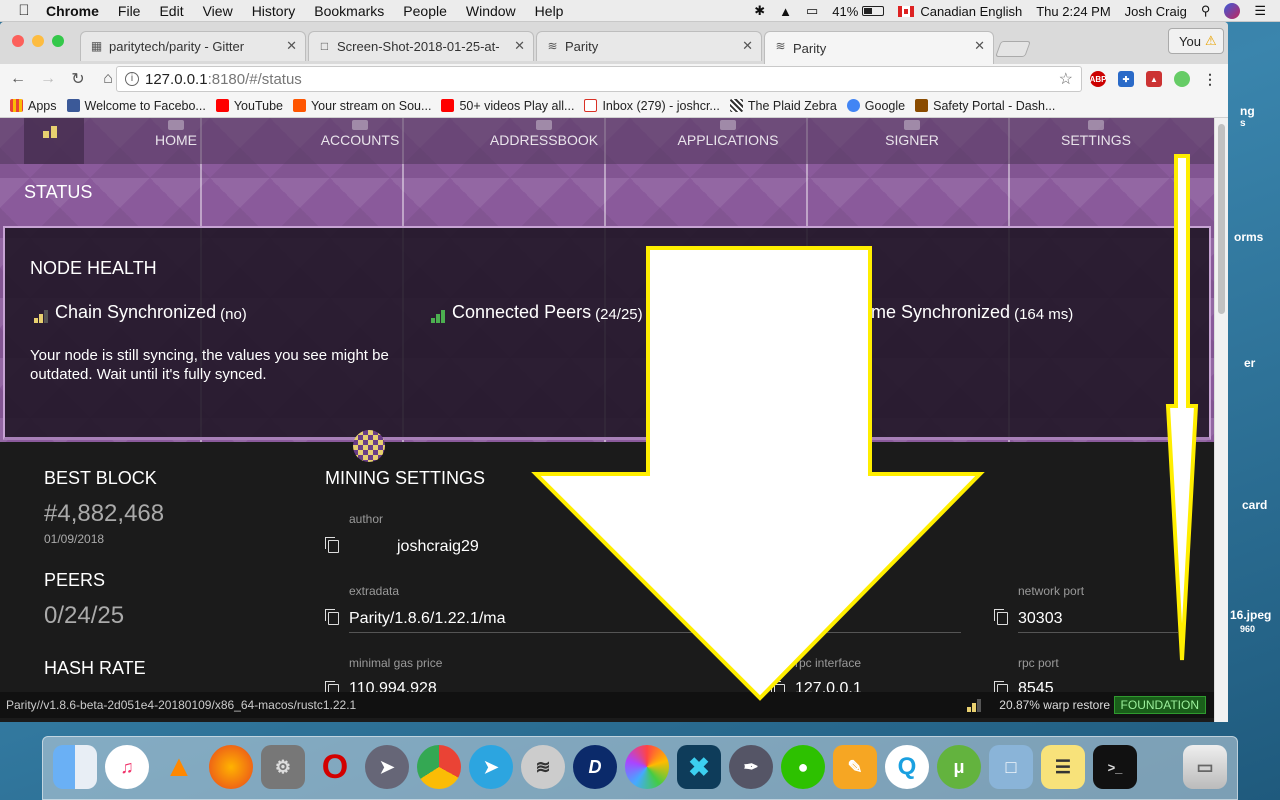 The image size is (1280, 800). I want to click on reload-icon: ↻, so click(78, 79).